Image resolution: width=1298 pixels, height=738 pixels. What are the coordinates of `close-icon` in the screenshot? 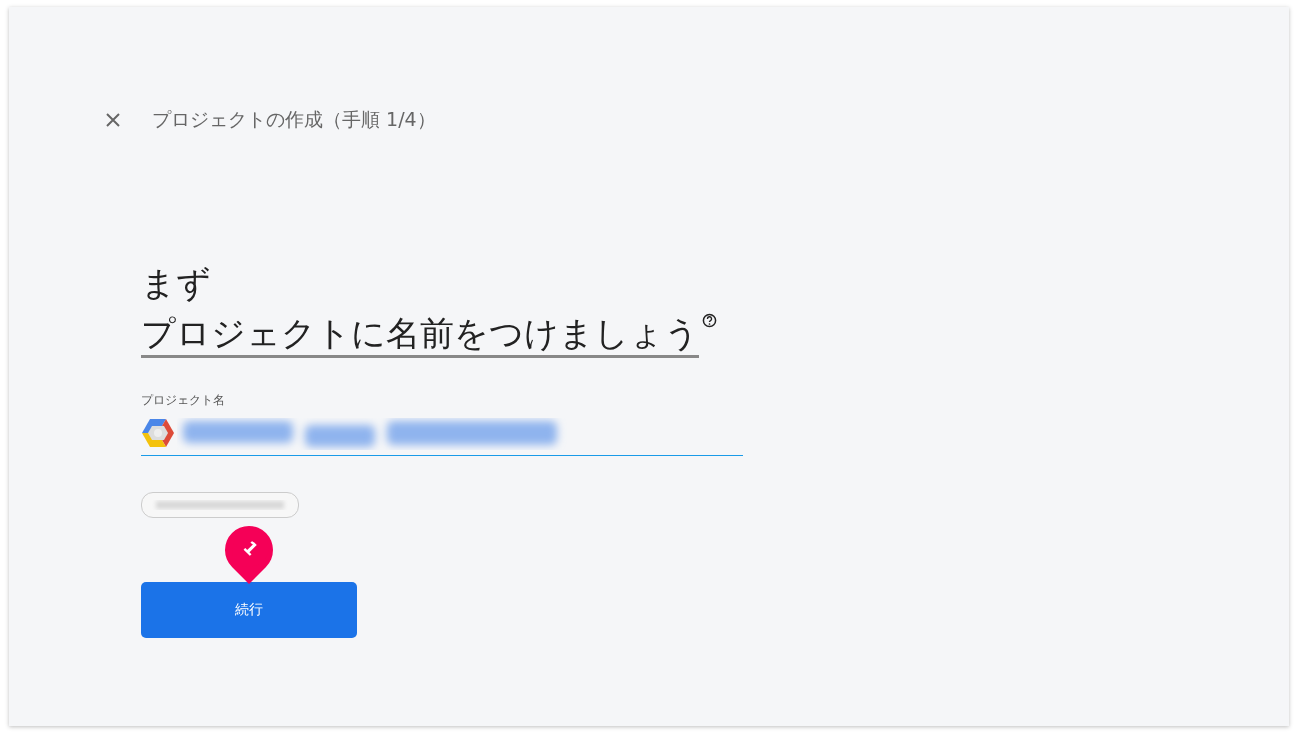 It's located at (113, 120).